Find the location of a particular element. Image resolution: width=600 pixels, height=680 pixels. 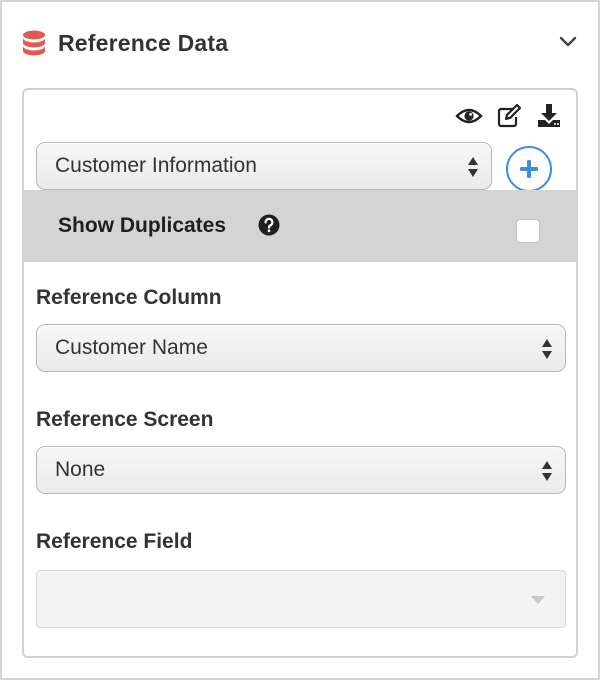

show-duplicates-row: Show Duplicates is located at coordinates (300, 226).